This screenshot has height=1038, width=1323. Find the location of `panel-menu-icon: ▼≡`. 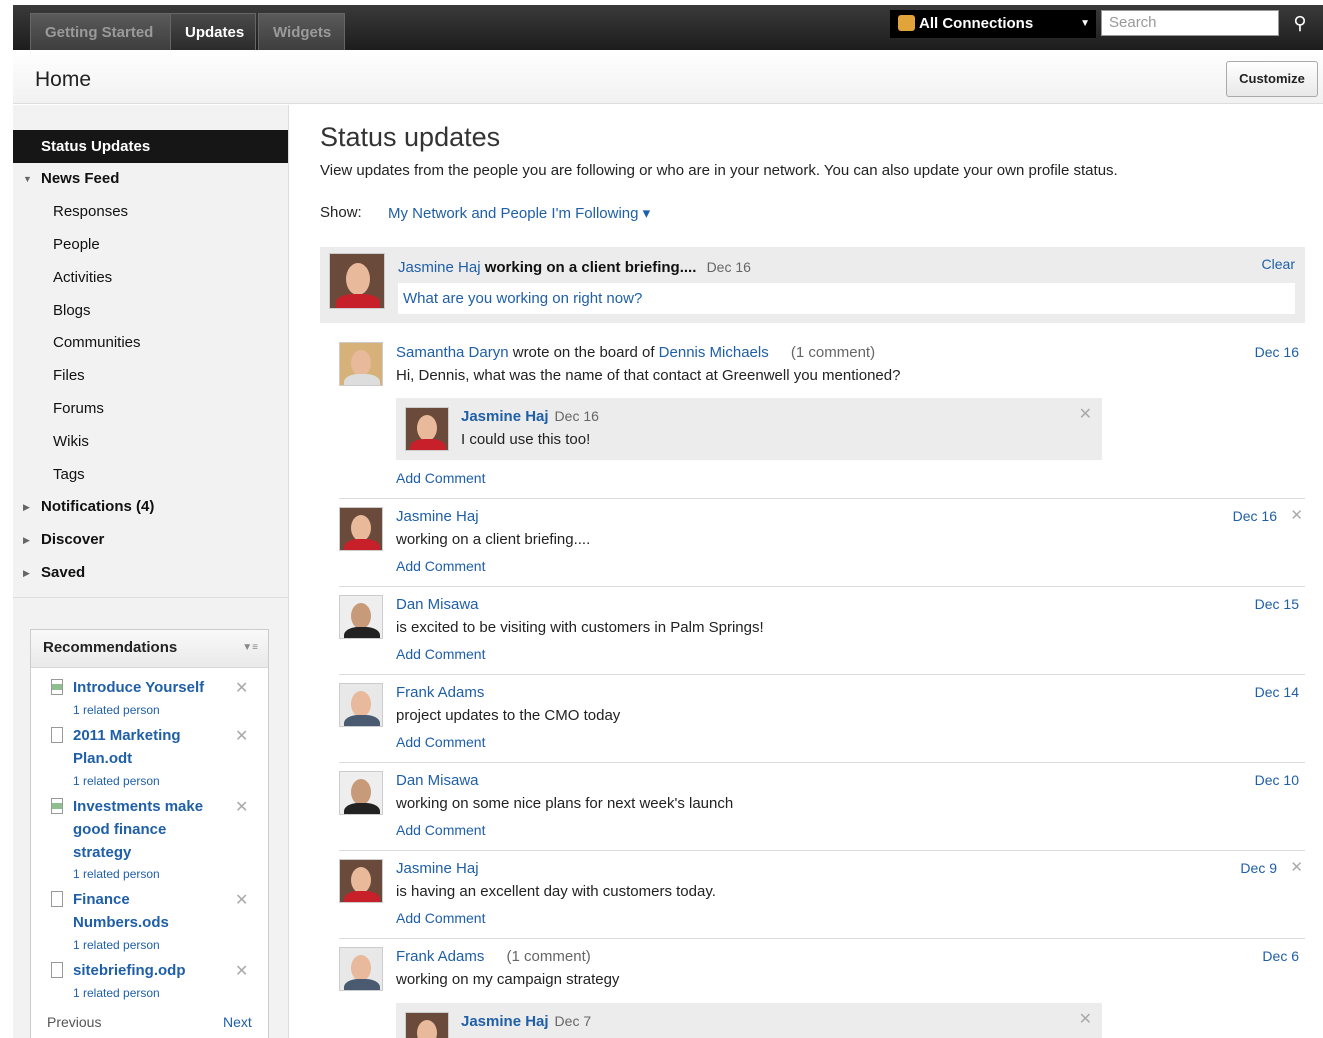

panel-menu-icon: ▼≡ is located at coordinates (250, 648).